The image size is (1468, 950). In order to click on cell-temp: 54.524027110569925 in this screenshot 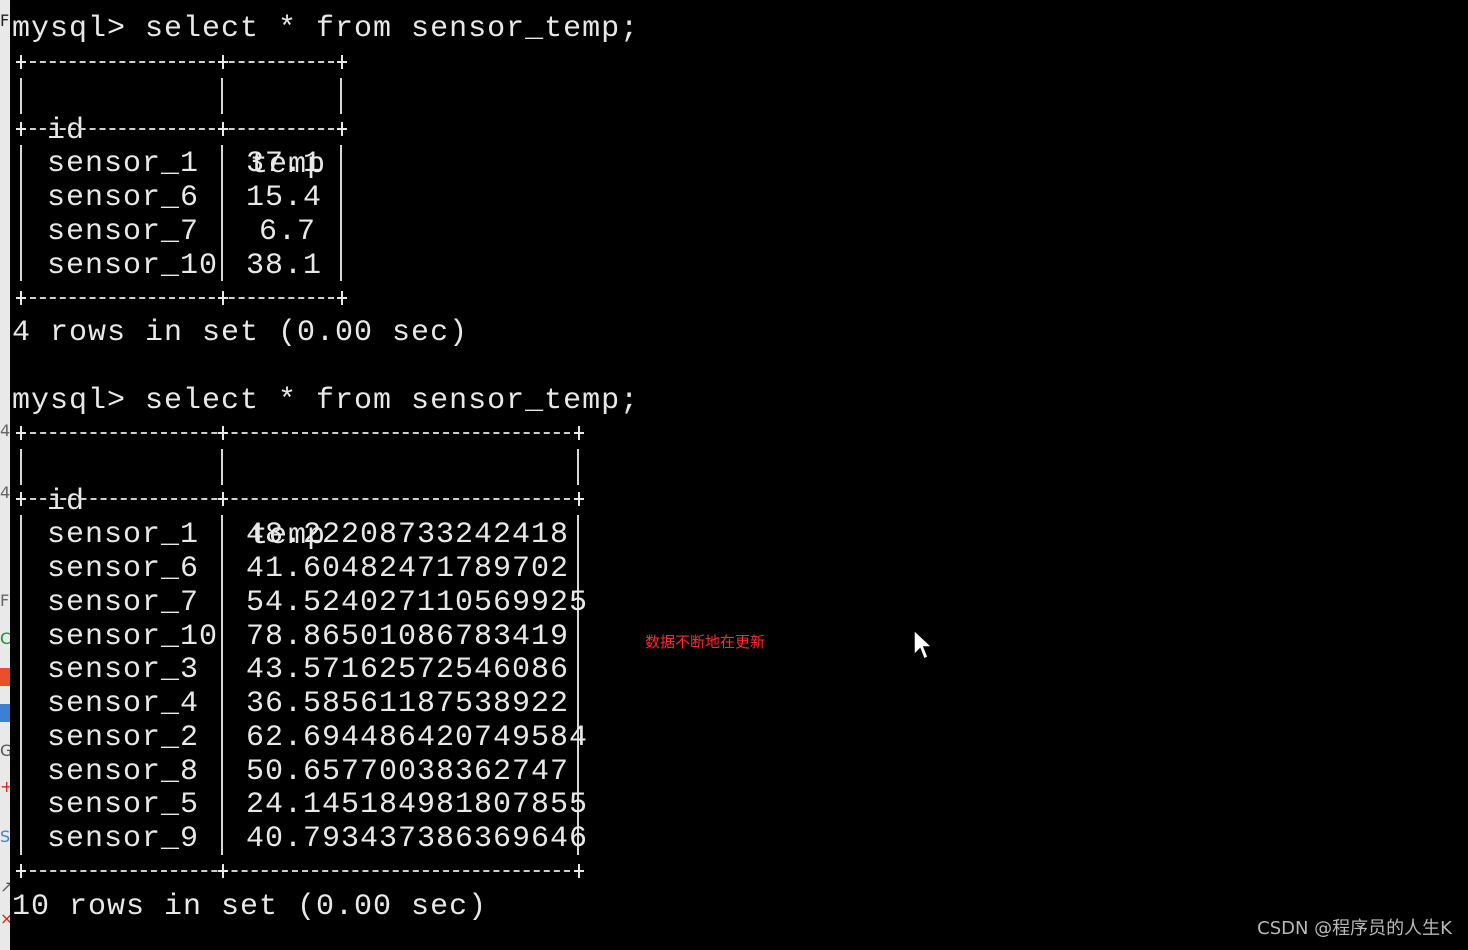, I will do `click(417, 603)`.